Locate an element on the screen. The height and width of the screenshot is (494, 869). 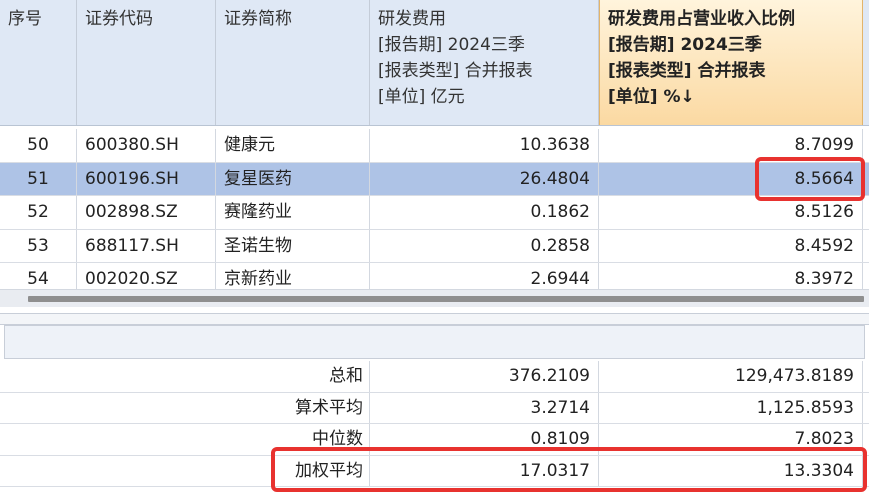
code-cell: 002898.SZ is located at coordinates (146, 212).